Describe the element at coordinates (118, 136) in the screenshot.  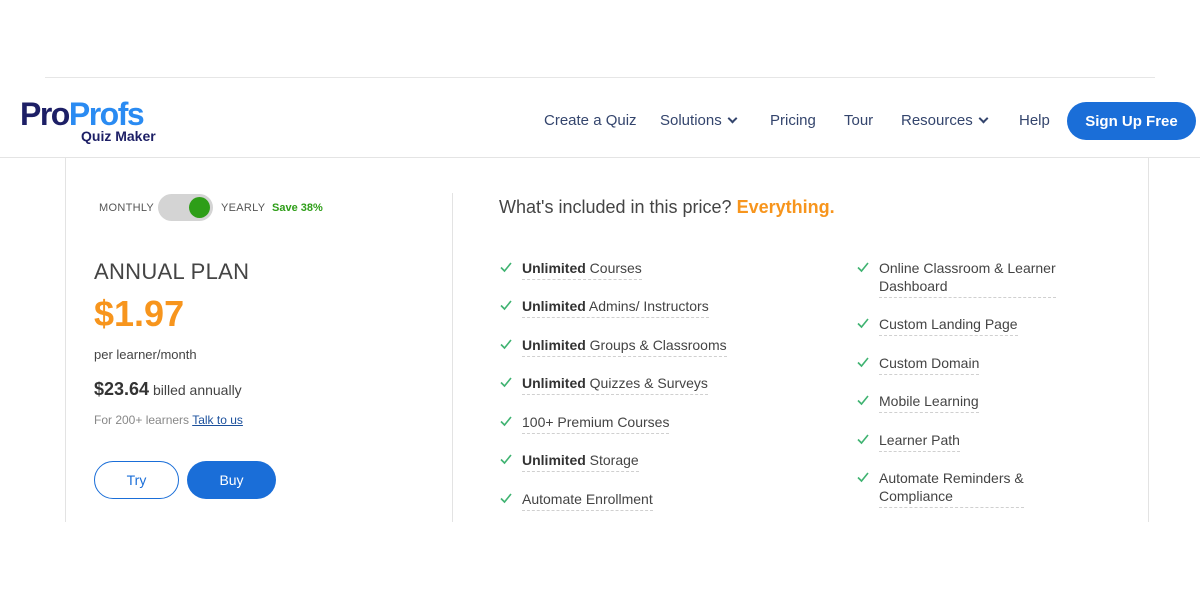
I see `logo-subtitle: Quiz Maker` at that location.